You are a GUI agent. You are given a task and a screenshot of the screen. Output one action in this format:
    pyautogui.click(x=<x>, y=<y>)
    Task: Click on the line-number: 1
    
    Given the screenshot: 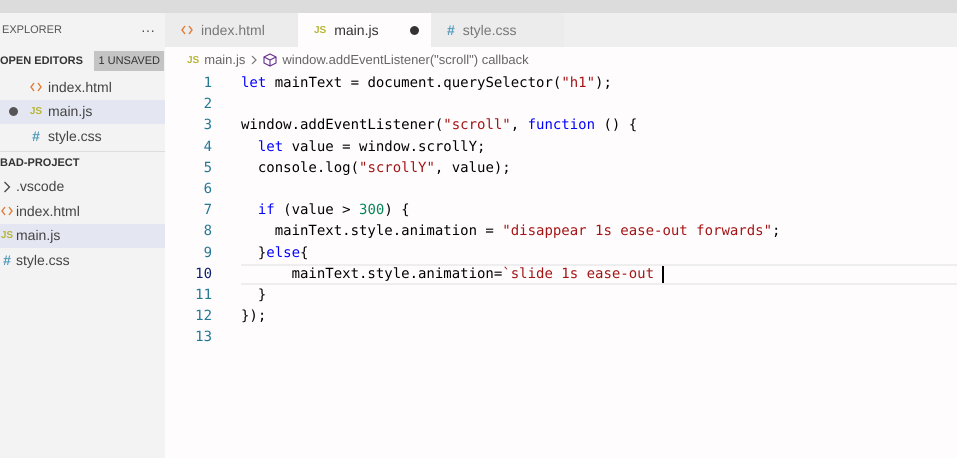 What is the action you would take?
    pyautogui.click(x=207, y=84)
    